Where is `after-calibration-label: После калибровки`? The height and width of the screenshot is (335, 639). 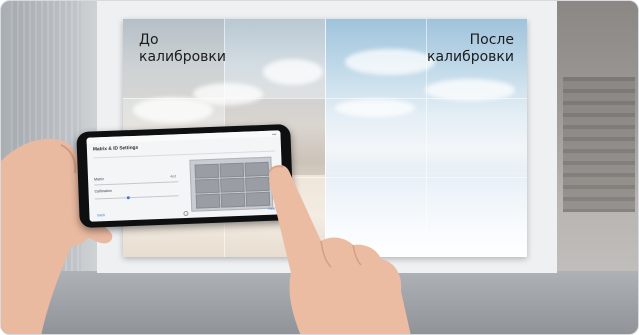
after-calibration-label: После калибровки is located at coordinates (470, 49).